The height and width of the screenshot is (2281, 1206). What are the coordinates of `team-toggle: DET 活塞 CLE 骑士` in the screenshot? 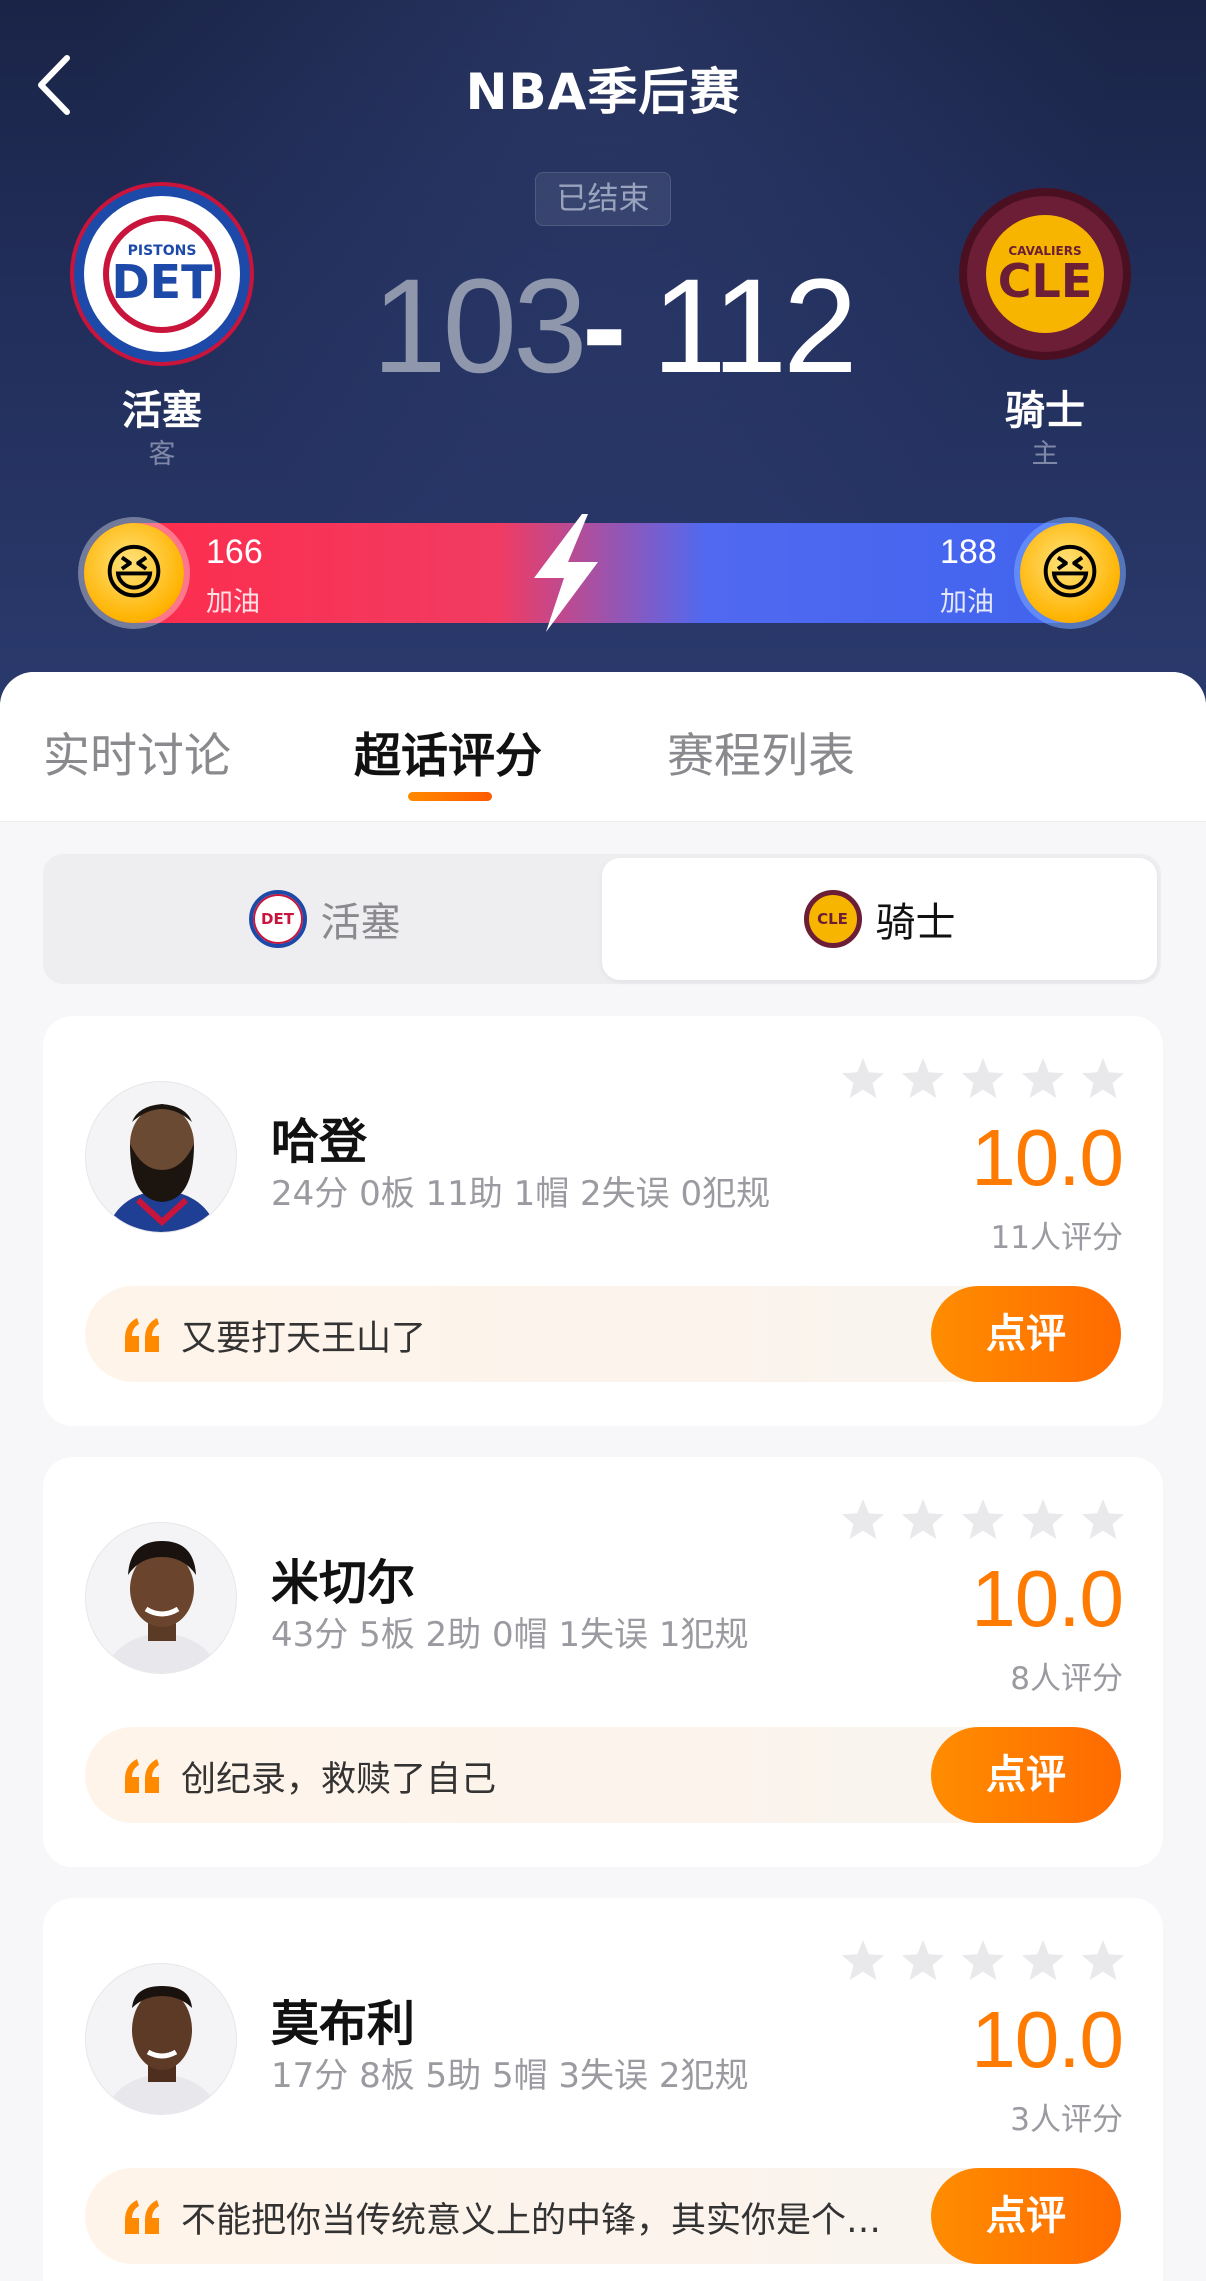 It's located at (602, 919).